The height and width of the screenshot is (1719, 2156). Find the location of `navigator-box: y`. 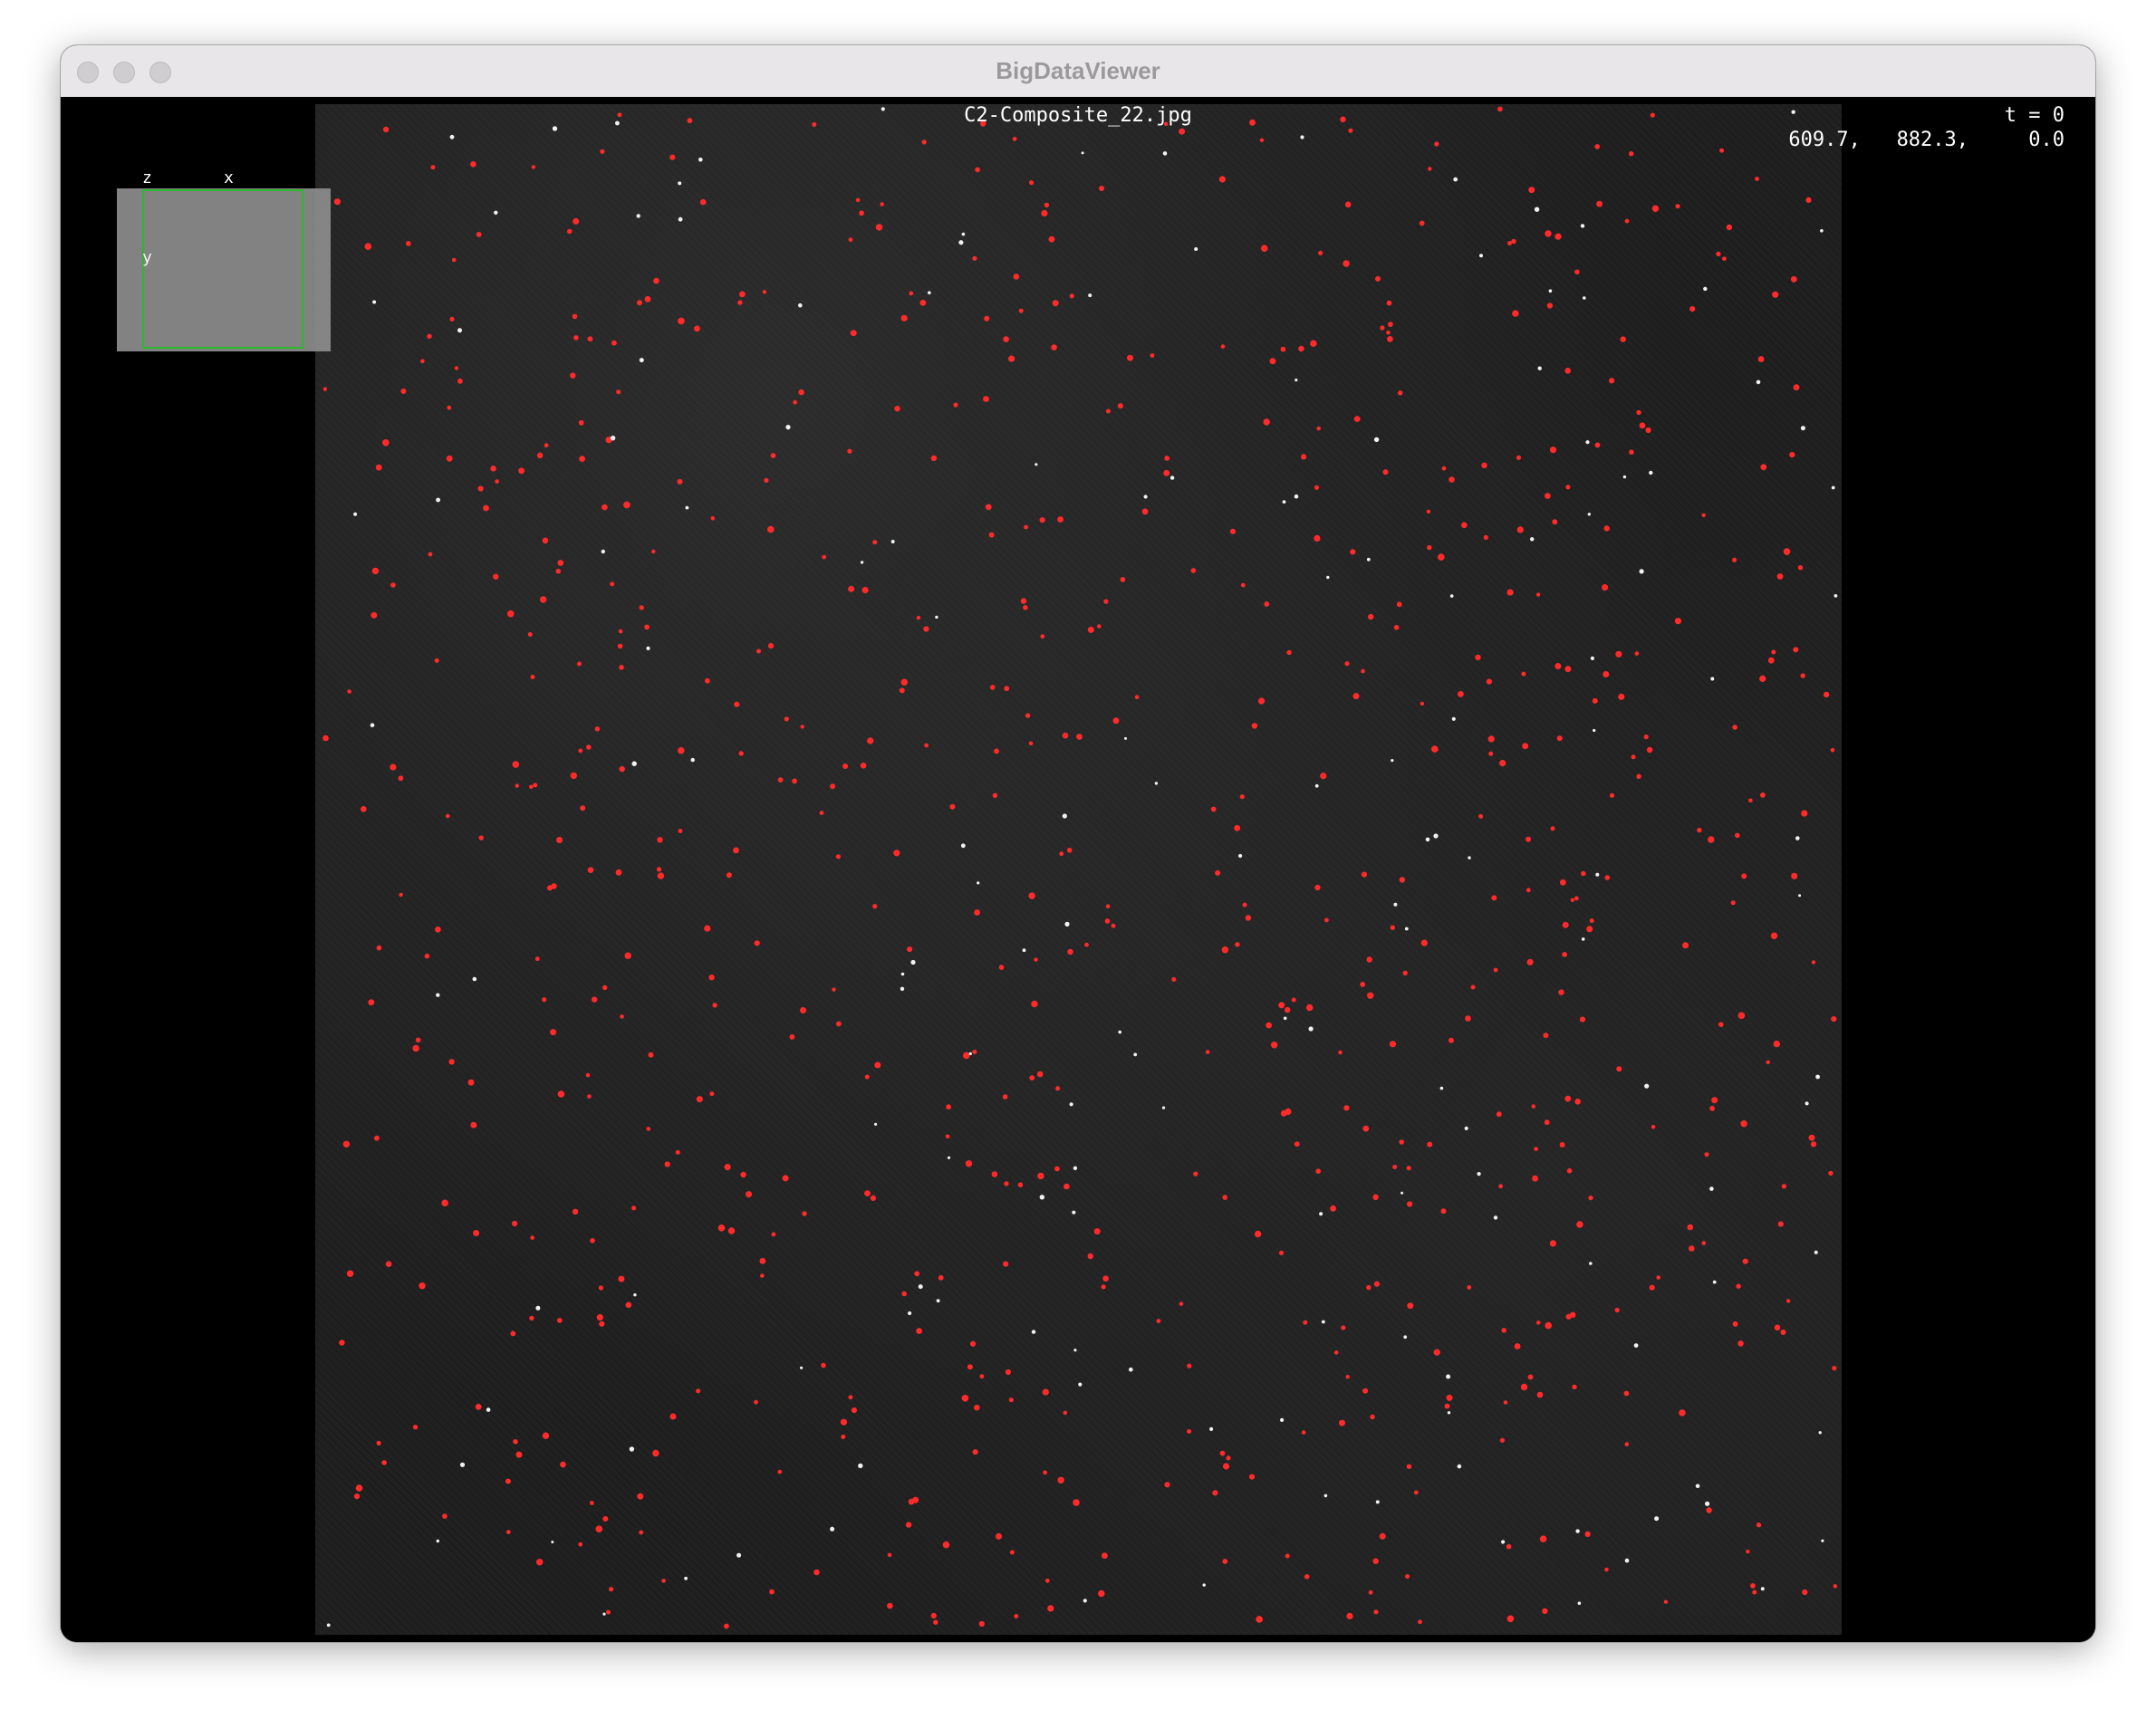

navigator-box: y is located at coordinates (224, 269).